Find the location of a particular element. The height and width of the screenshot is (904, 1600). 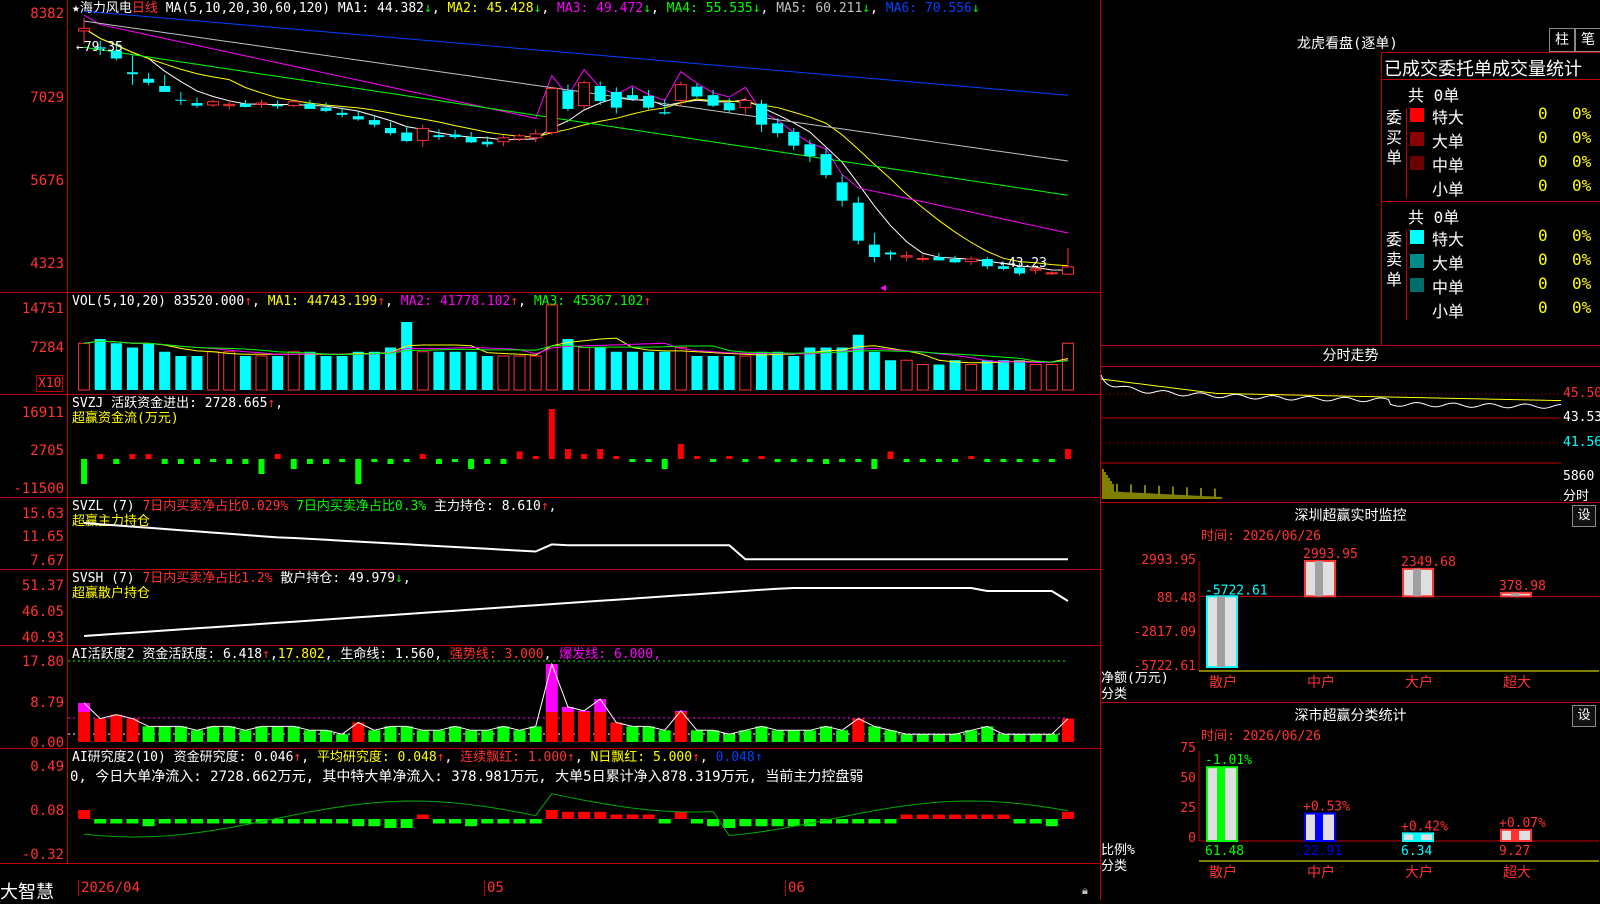

bar-view-tab: 柱 is located at coordinates (1562, 40).